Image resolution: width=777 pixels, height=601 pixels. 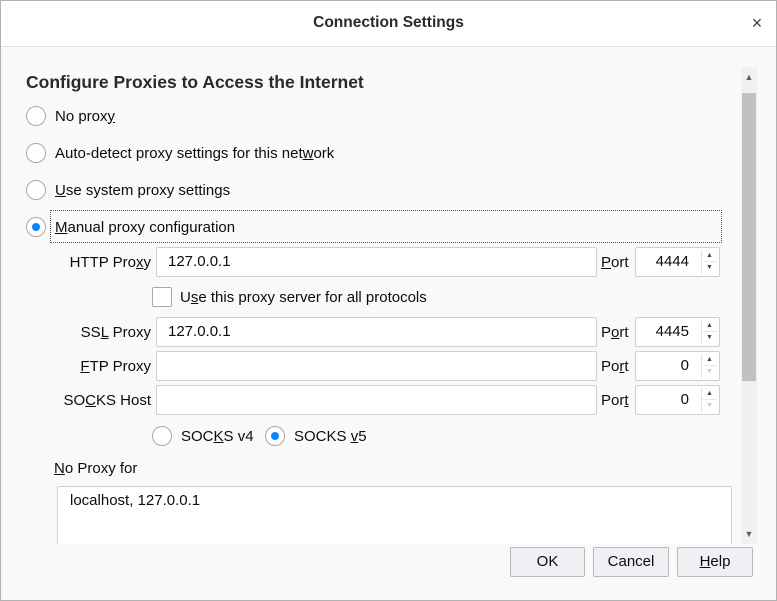 What do you see at coordinates (672, 261) in the screenshot?
I see `port-value: 4444` at bounding box center [672, 261].